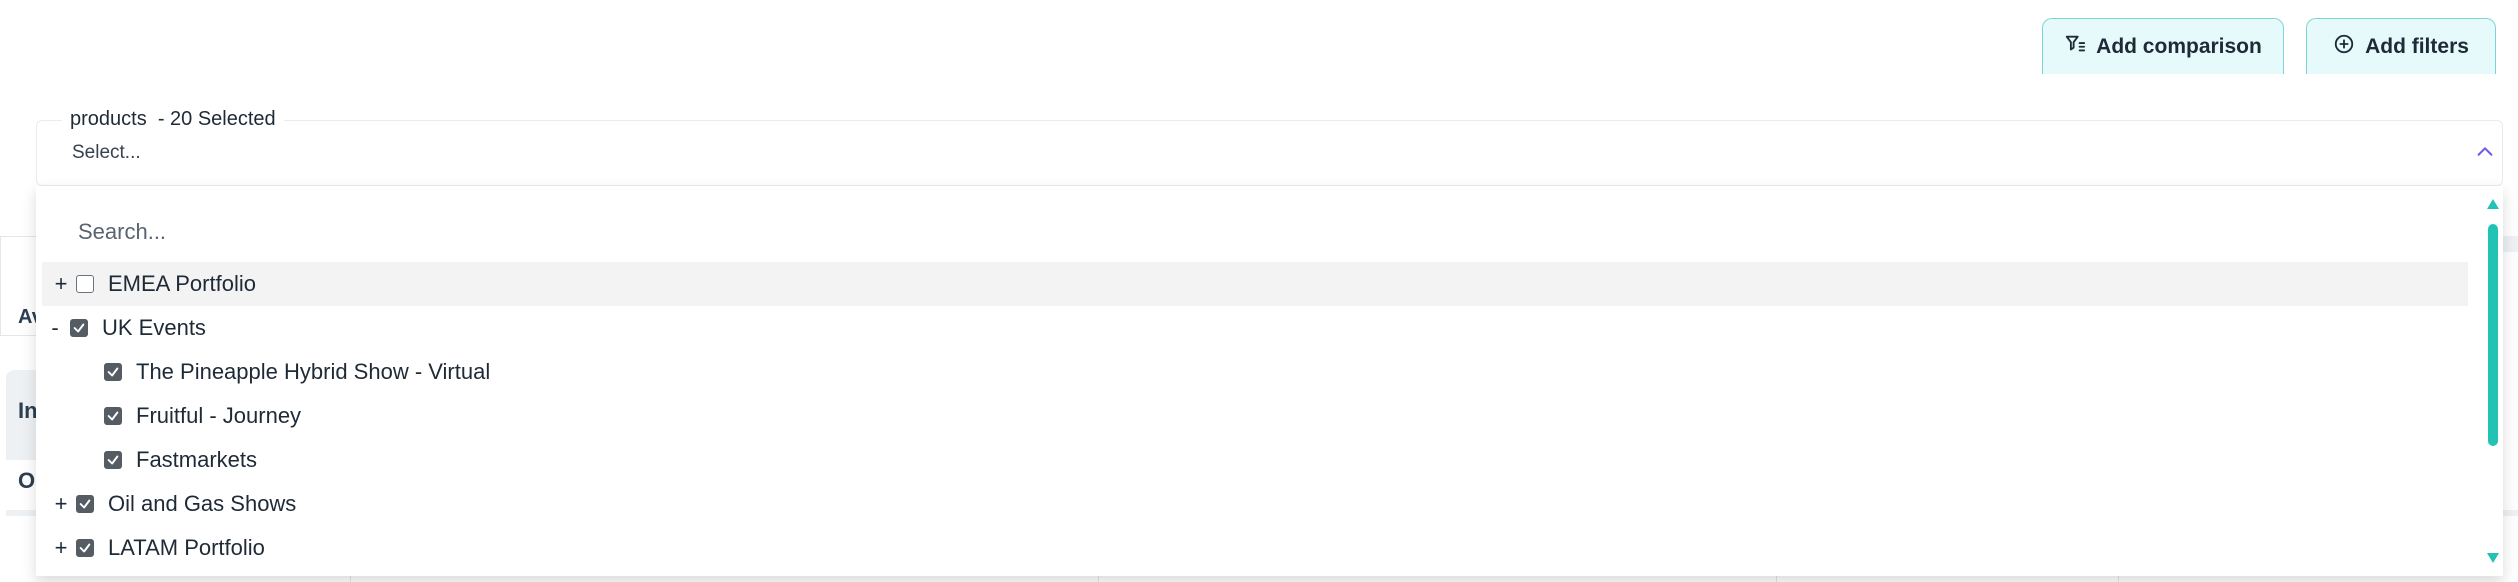 This screenshot has height=582, width=2518. What do you see at coordinates (313, 371) in the screenshot?
I see `tree-item-label: The Pineapple Hybrid Show - Virtual` at bounding box center [313, 371].